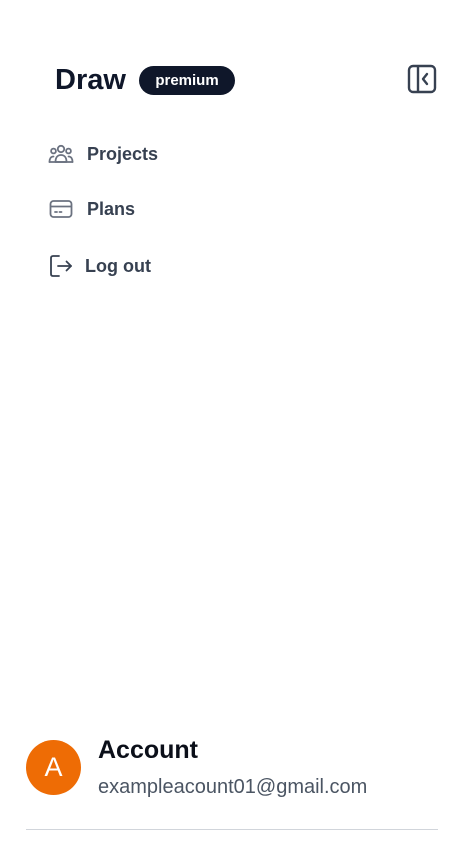  I want to click on account-section: A Account exampleacount01@gmail.com, so click(232, 780).